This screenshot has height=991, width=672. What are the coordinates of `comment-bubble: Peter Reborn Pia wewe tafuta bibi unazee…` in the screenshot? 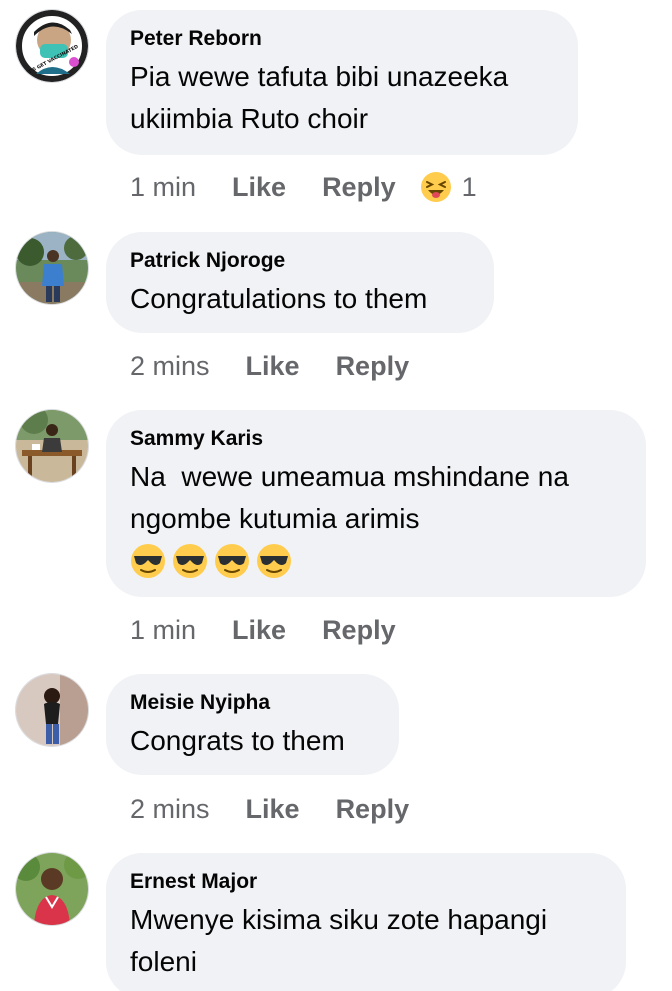 It's located at (342, 82).